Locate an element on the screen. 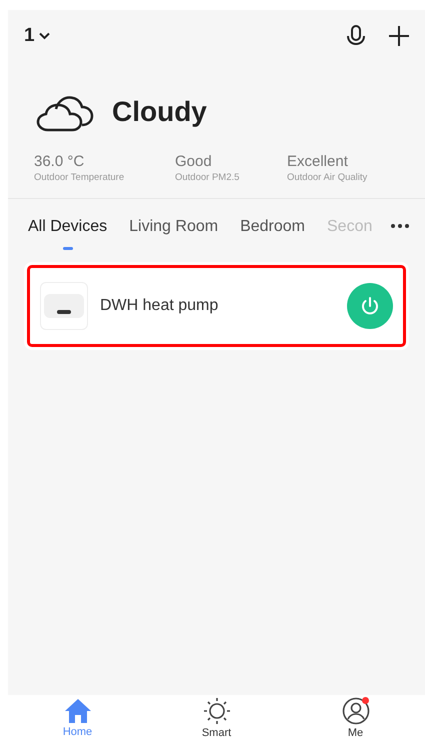  nav-tab: Me is located at coordinates (356, 719).